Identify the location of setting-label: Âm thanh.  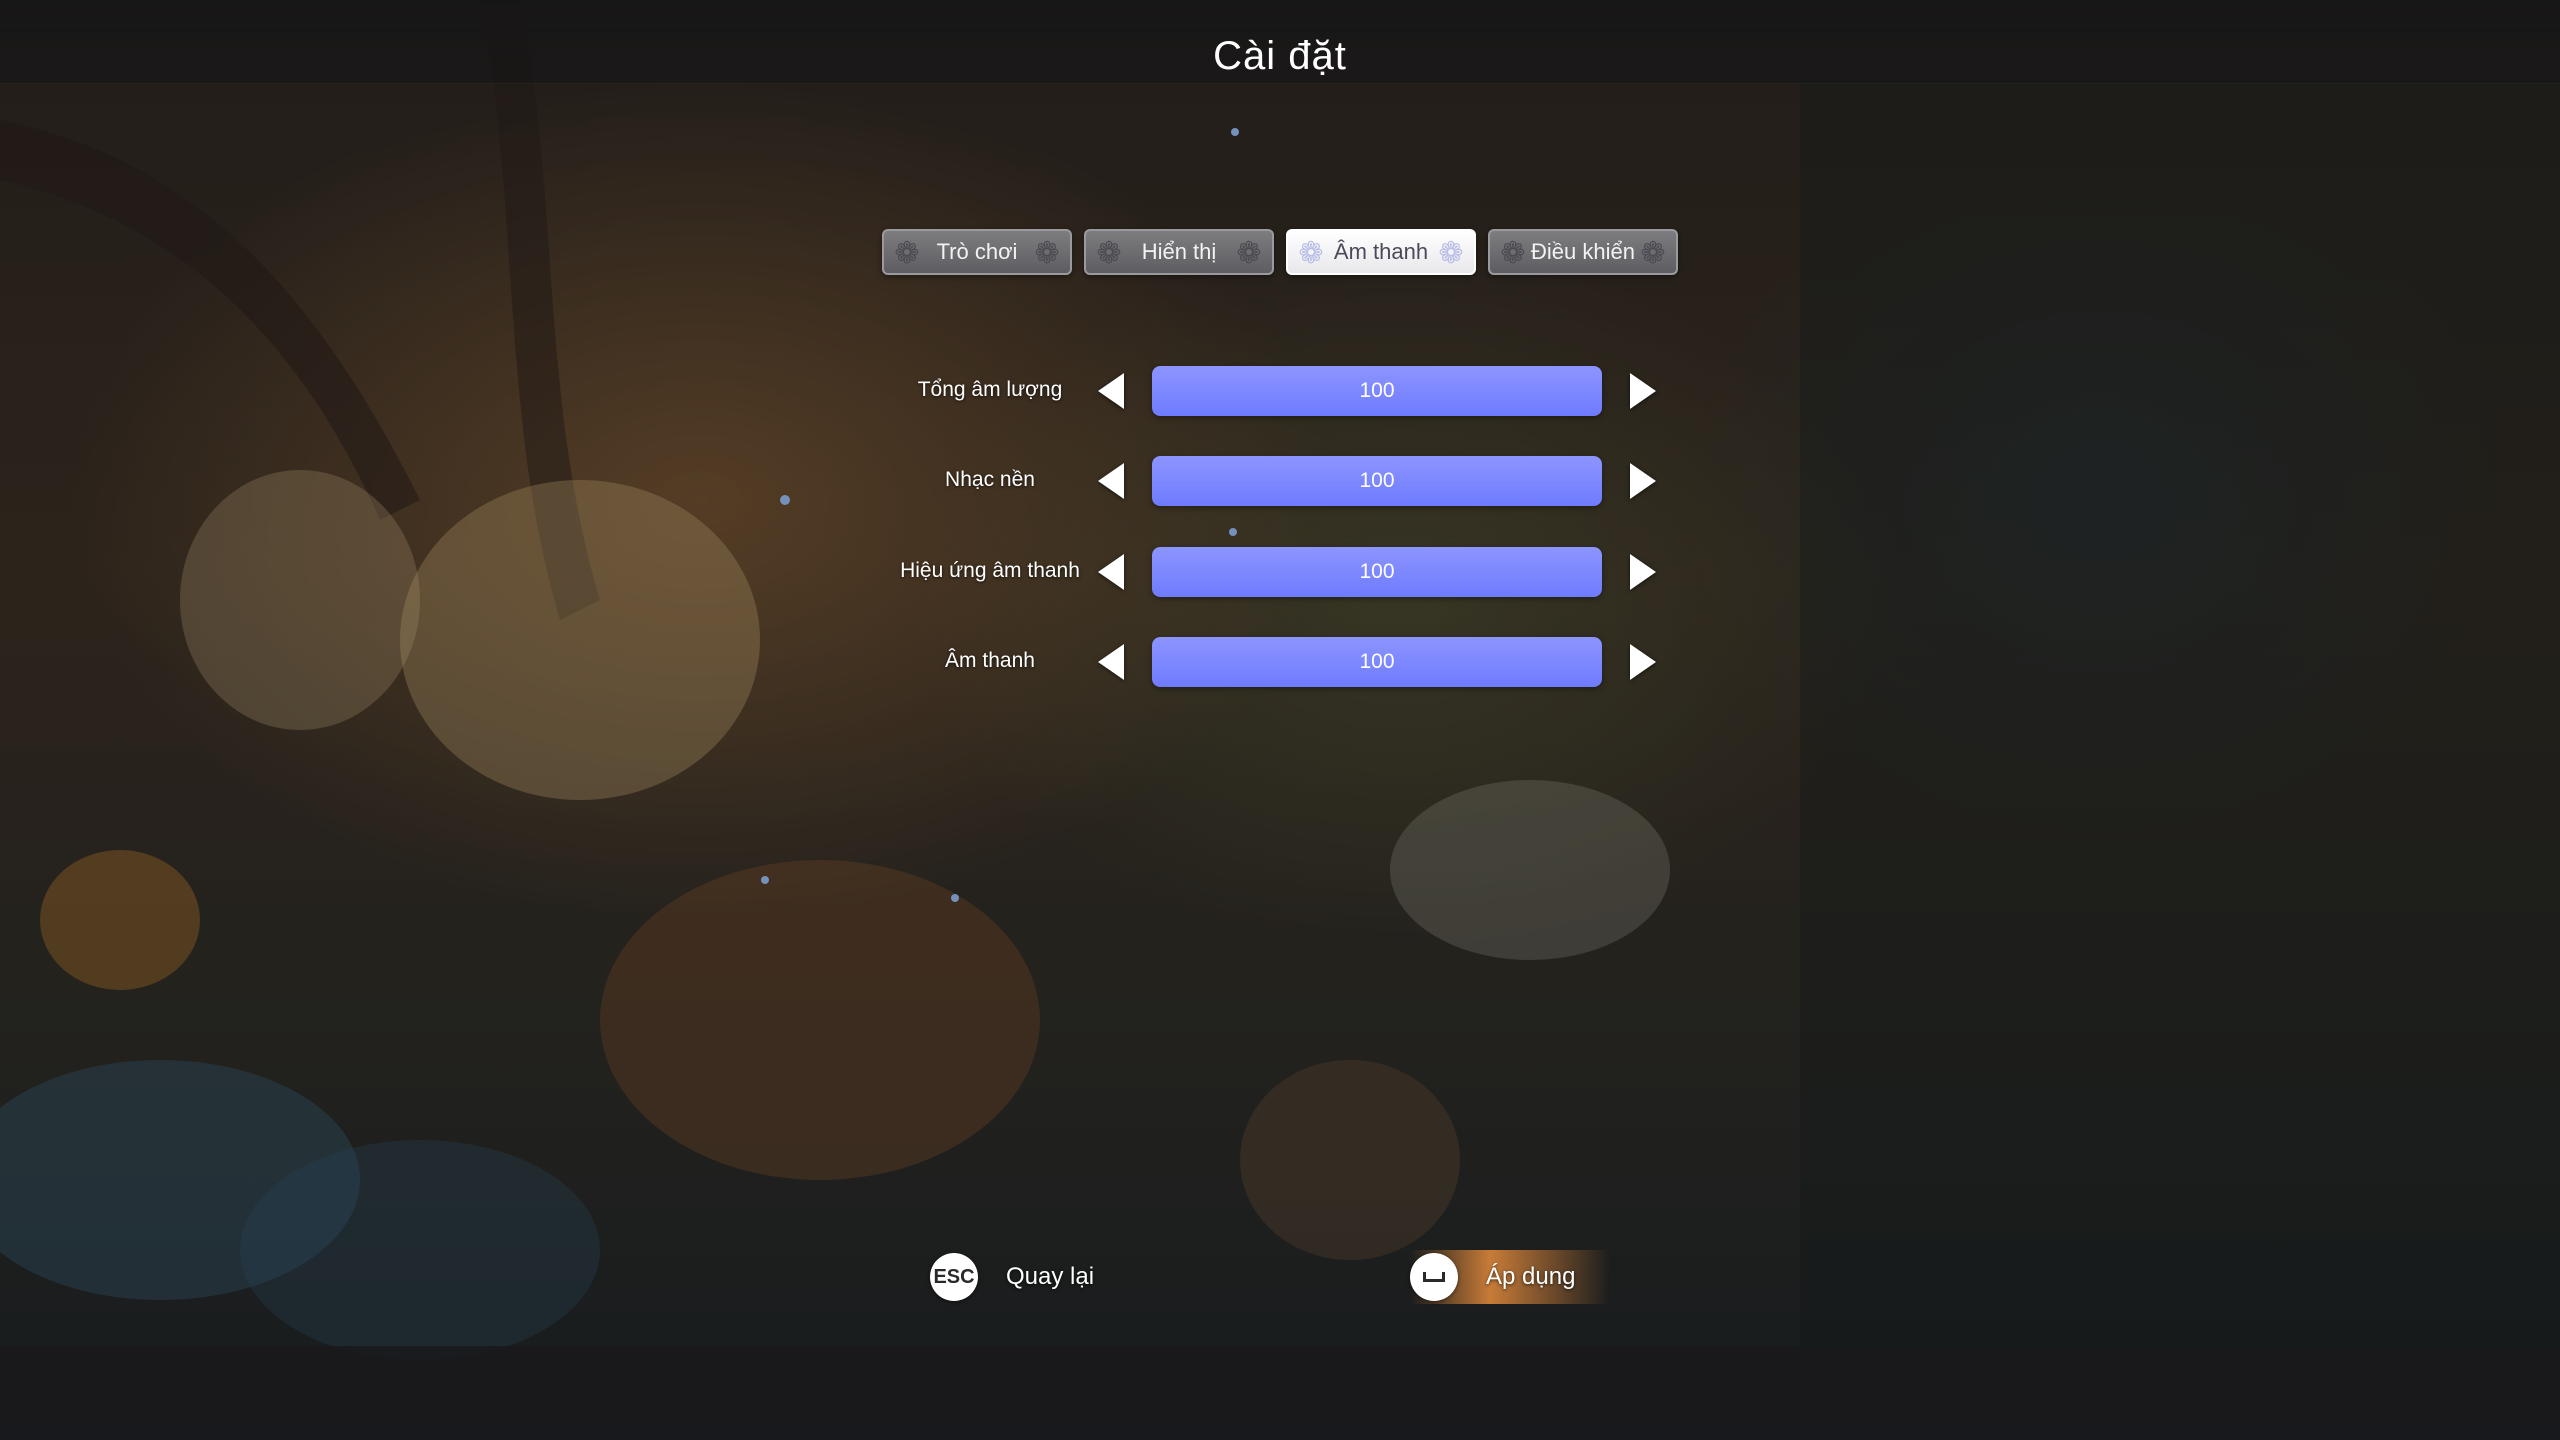
(990, 660).